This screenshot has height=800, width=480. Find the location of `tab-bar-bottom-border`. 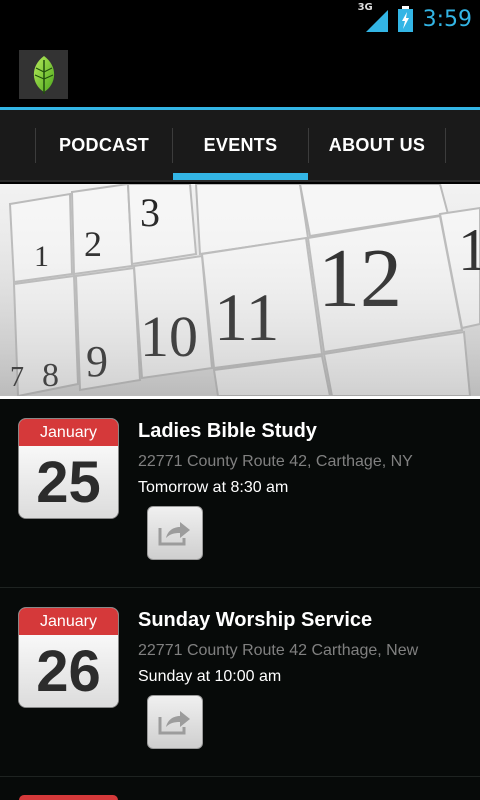

tab-bar-bottom-border is located at coordinates (240, 181).